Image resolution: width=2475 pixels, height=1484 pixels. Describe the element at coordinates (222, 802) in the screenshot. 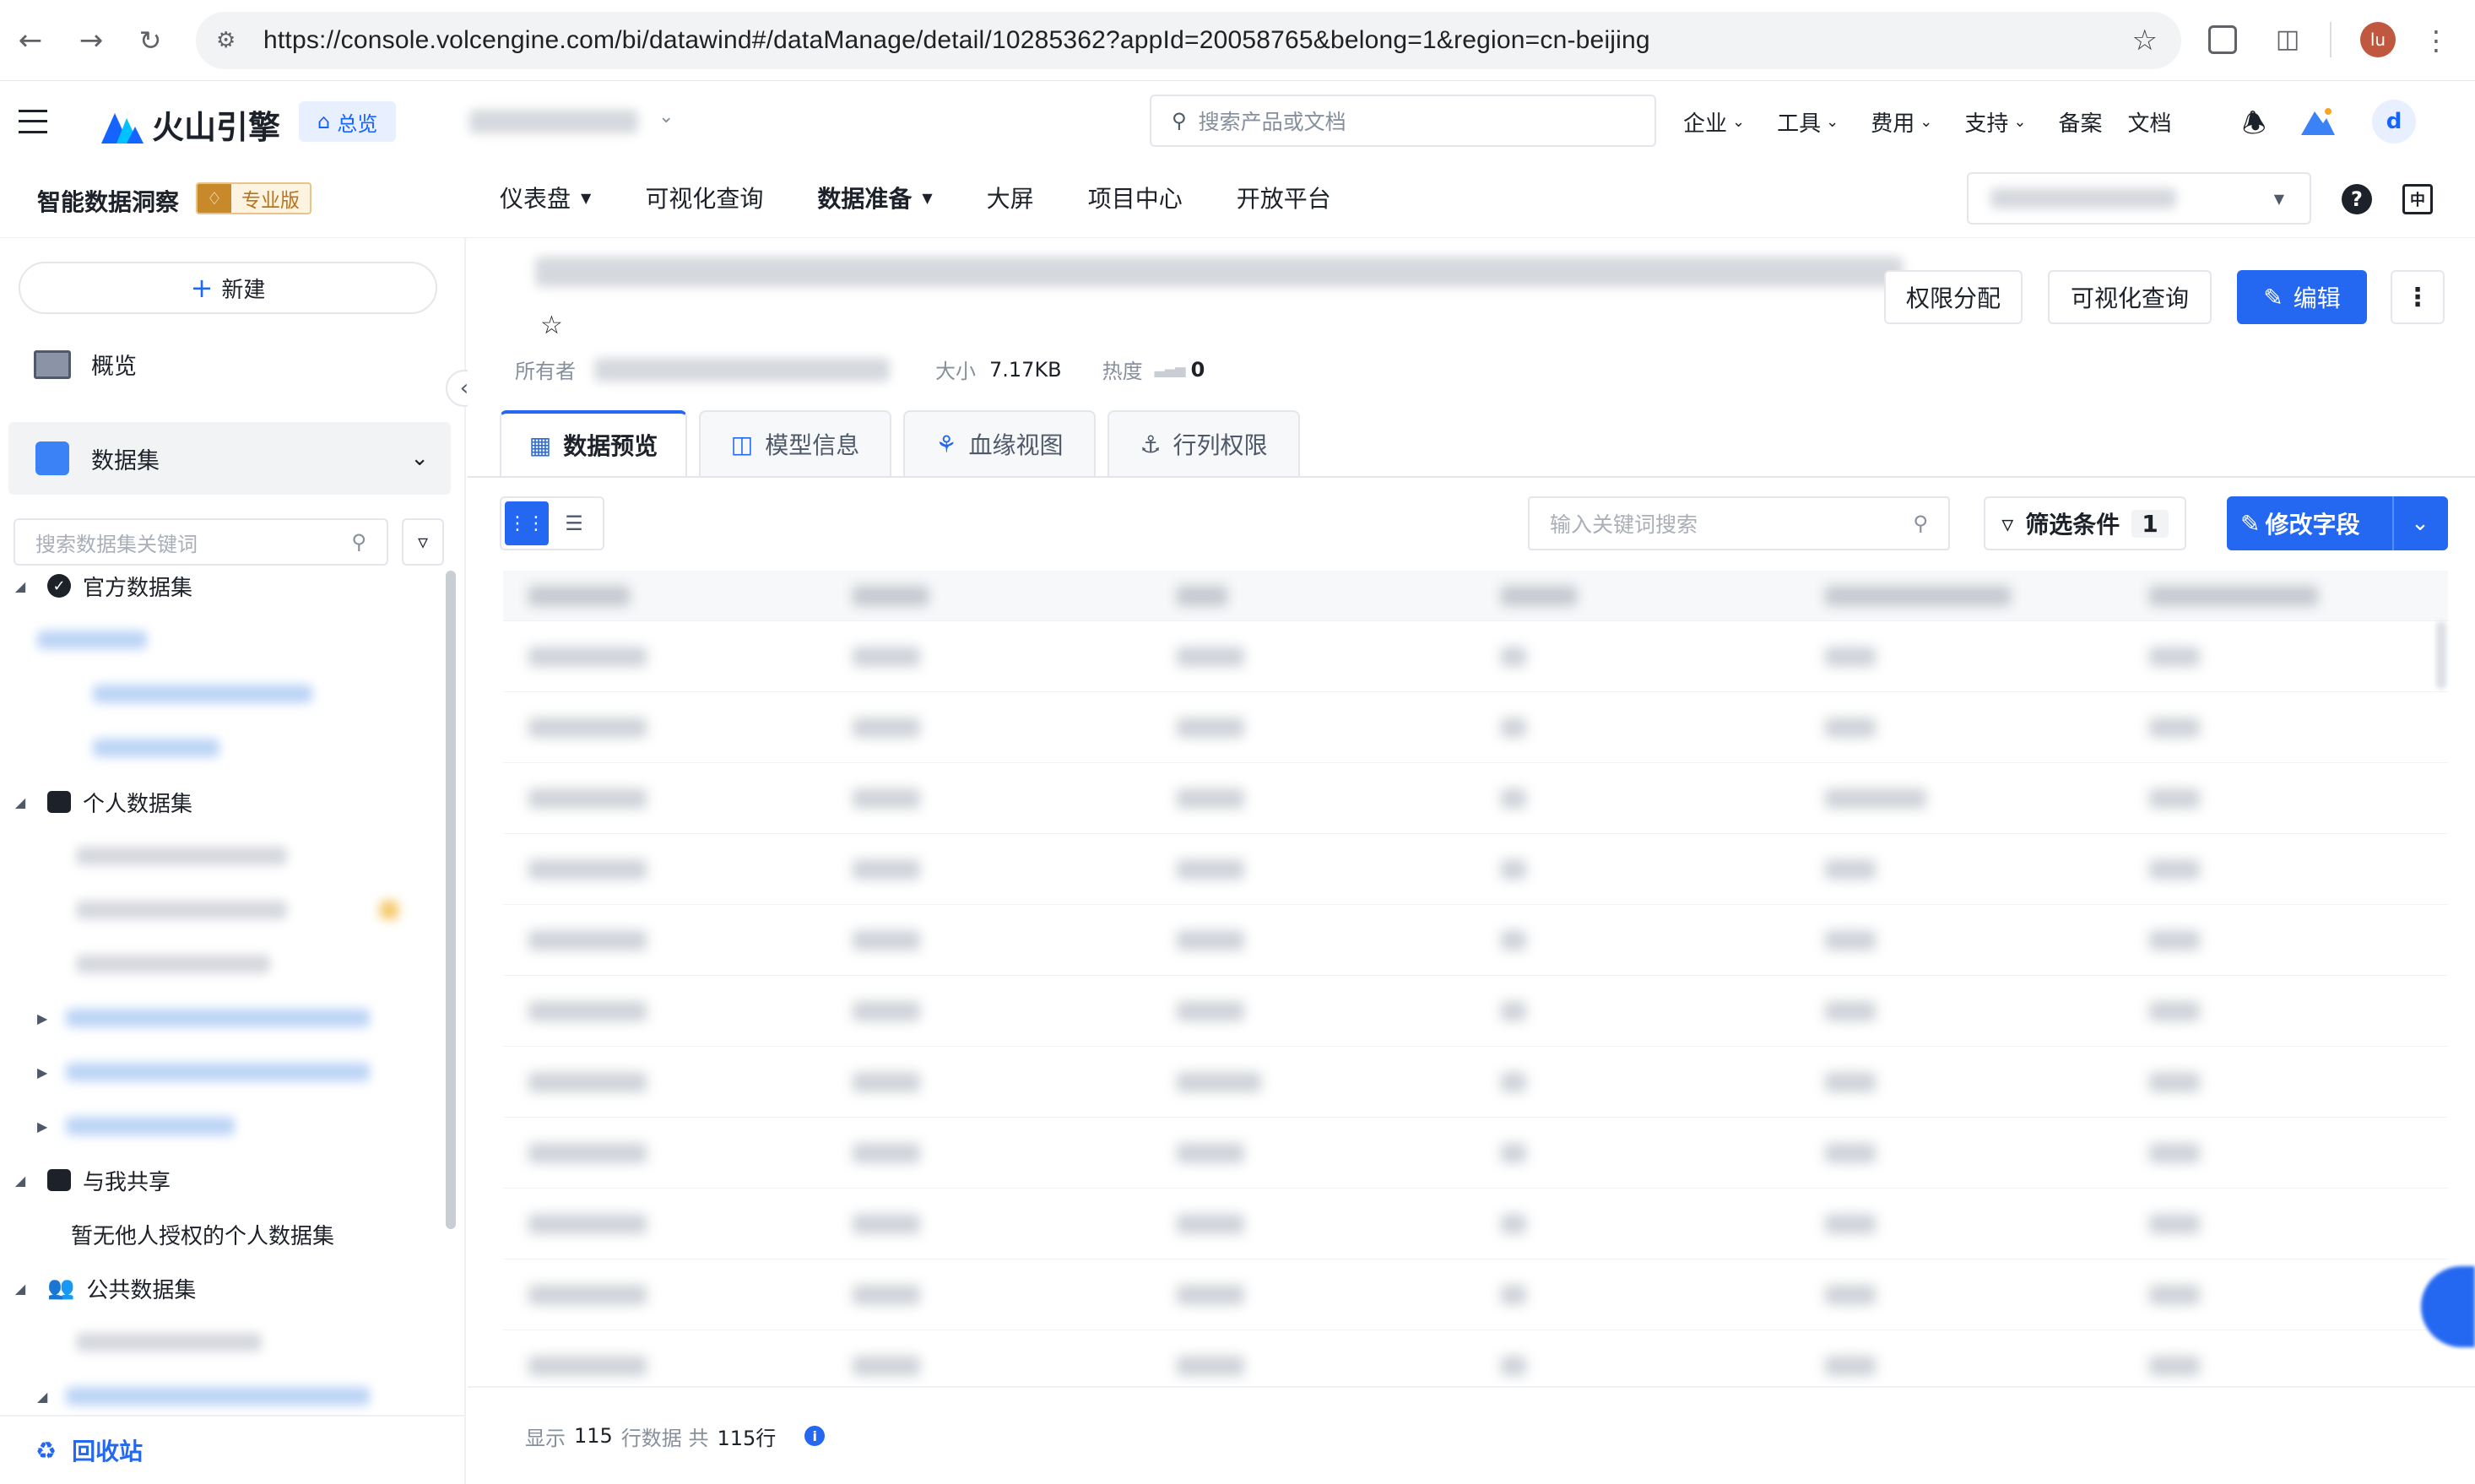

I see `tree-group-personal: ◢ 个人数据集` at that location.